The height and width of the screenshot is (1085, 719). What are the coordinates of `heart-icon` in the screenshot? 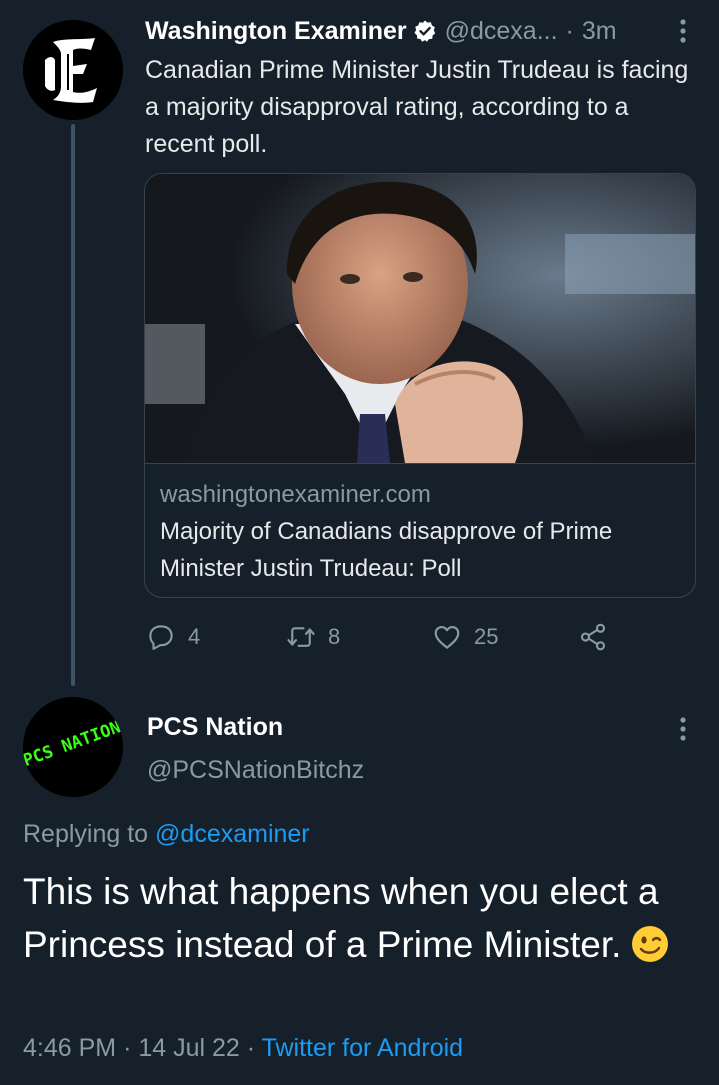 It's located at (447, 637).